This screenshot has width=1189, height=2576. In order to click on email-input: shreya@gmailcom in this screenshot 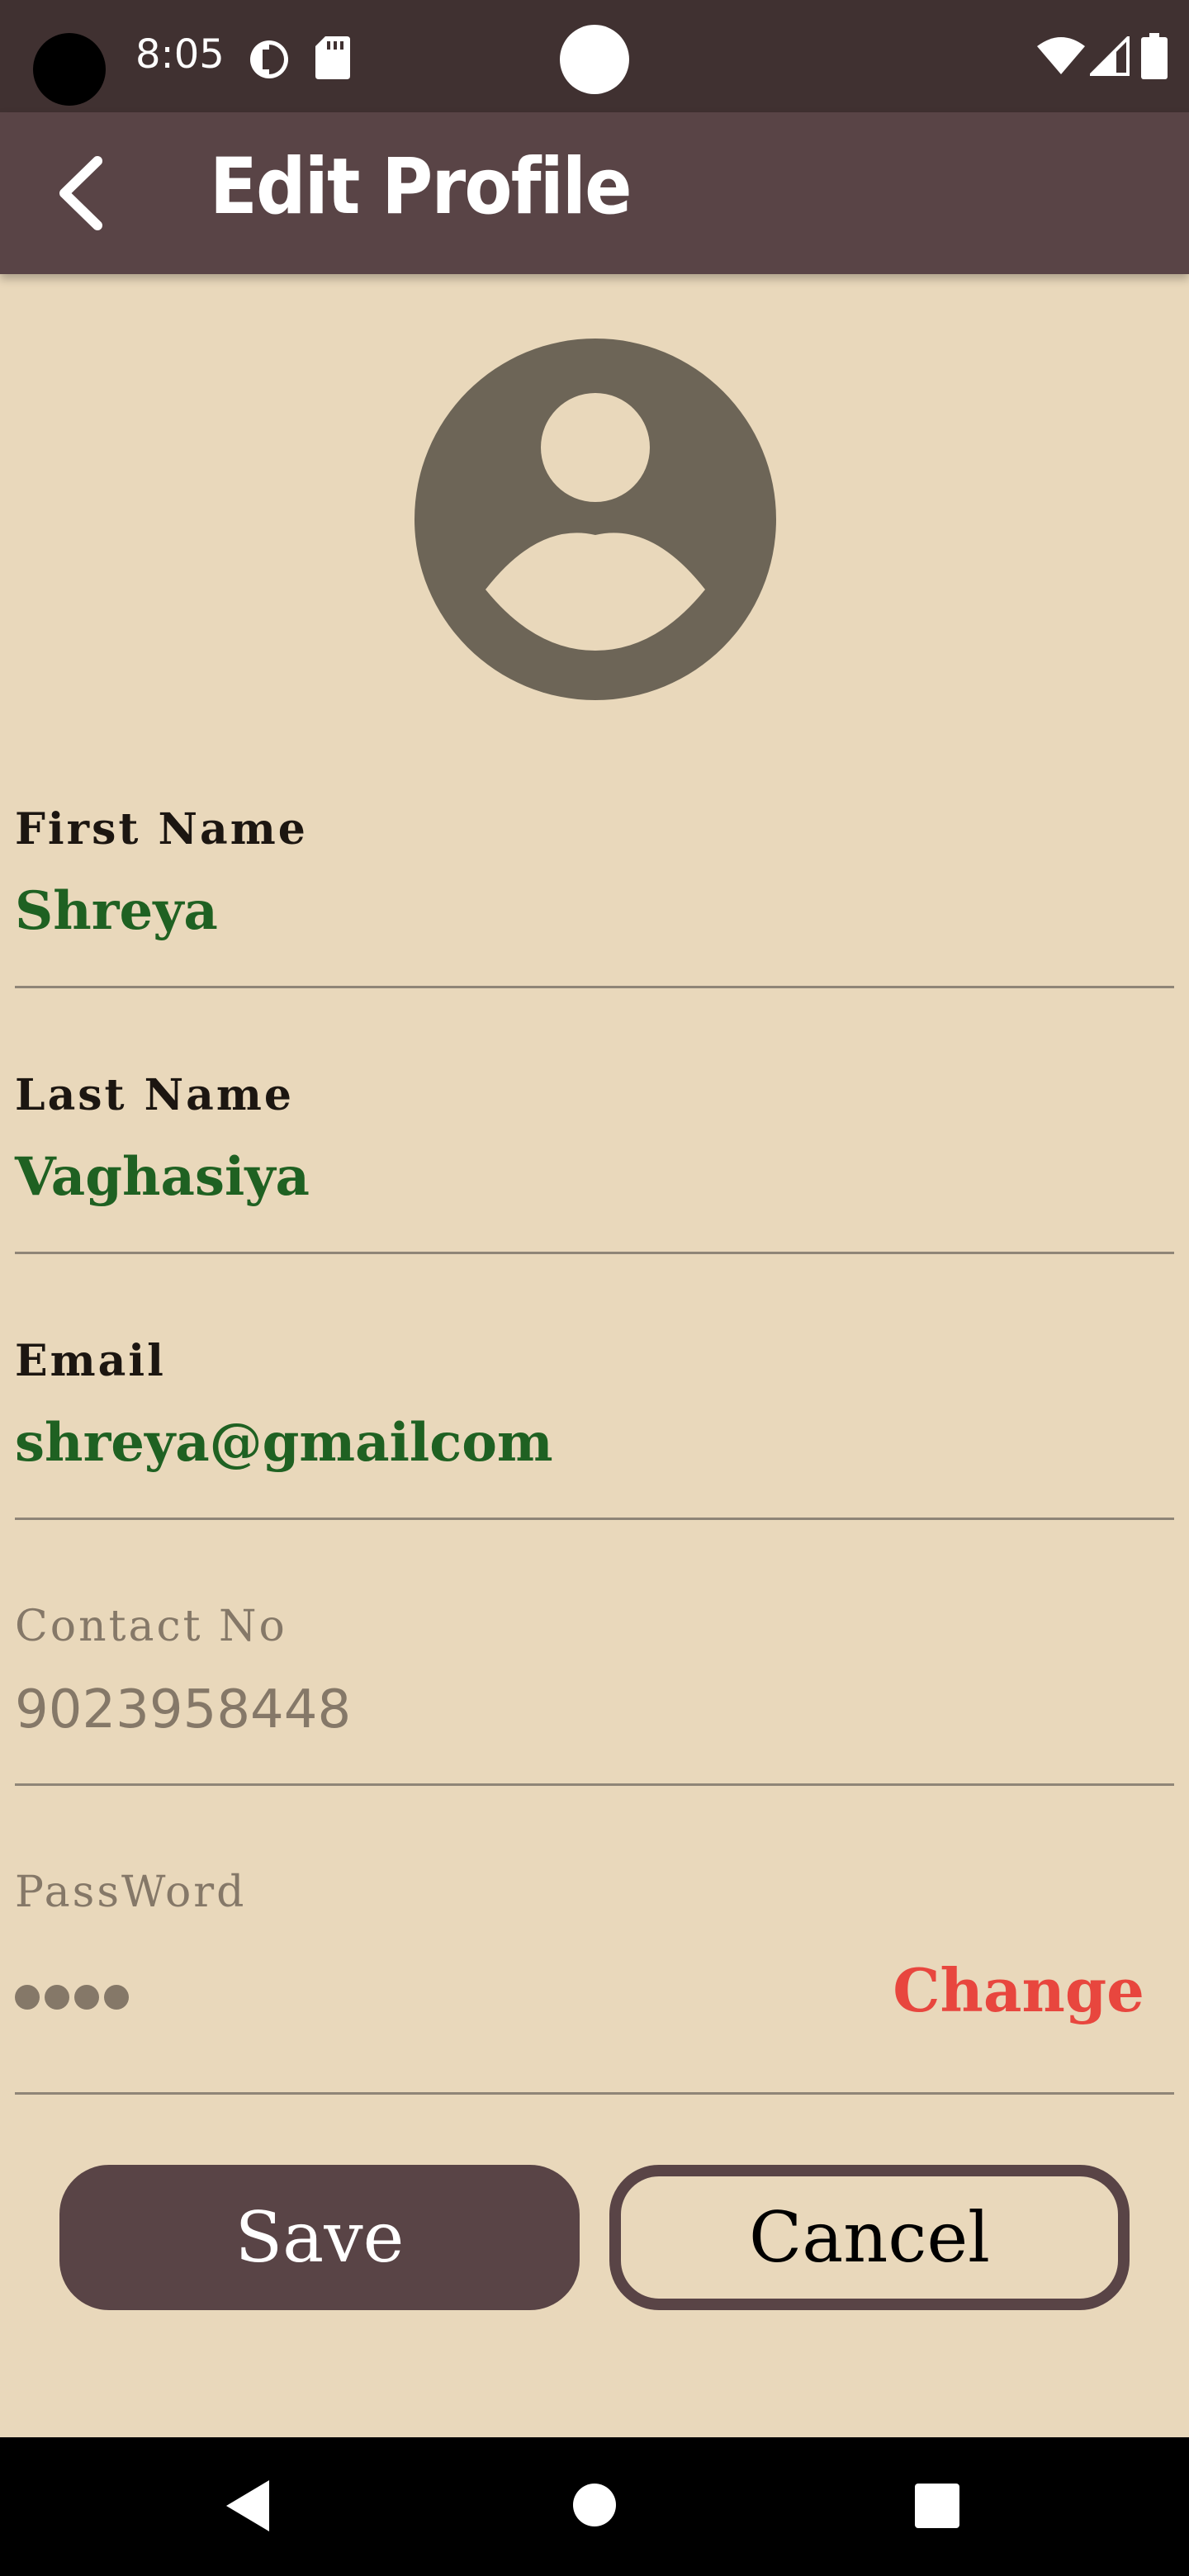, I will do `click(284, 1443)`.